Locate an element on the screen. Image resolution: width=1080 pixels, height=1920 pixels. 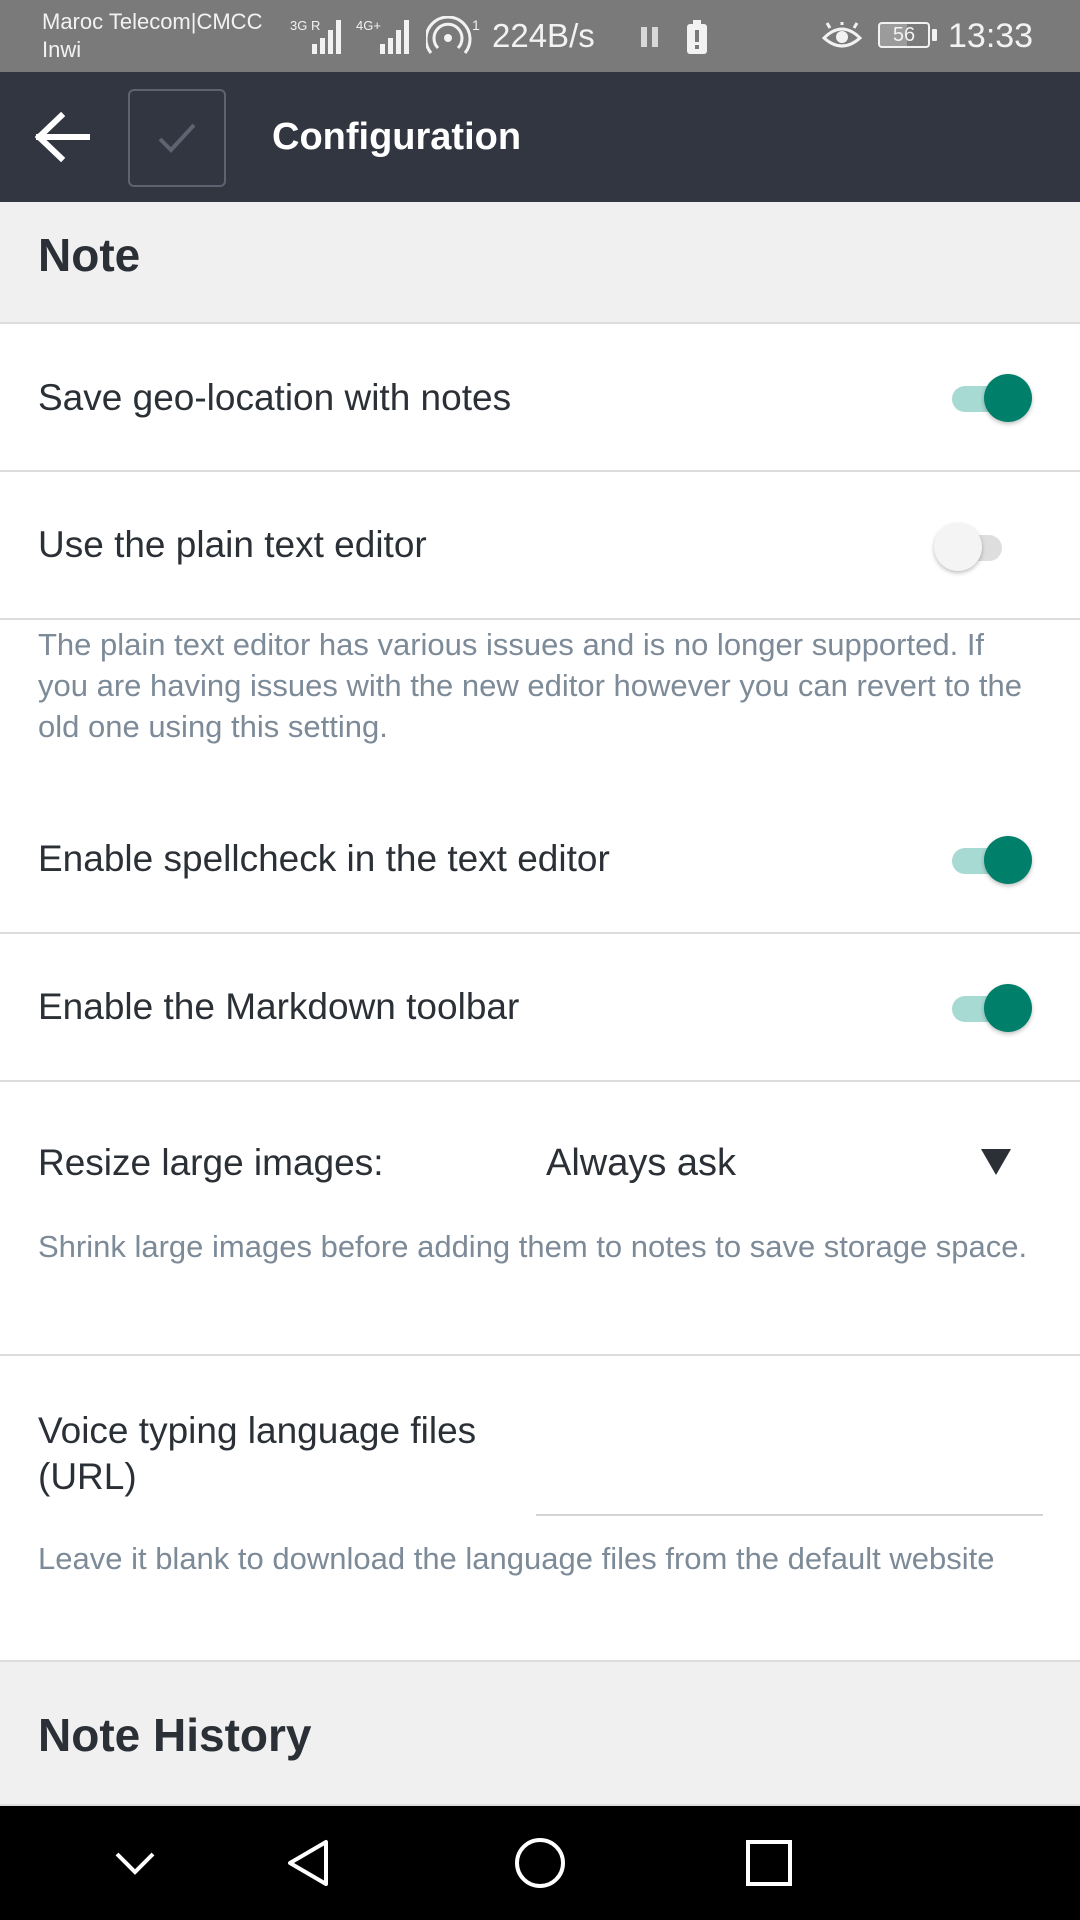
section-header-note: Note is located at coordinates (540, 263).